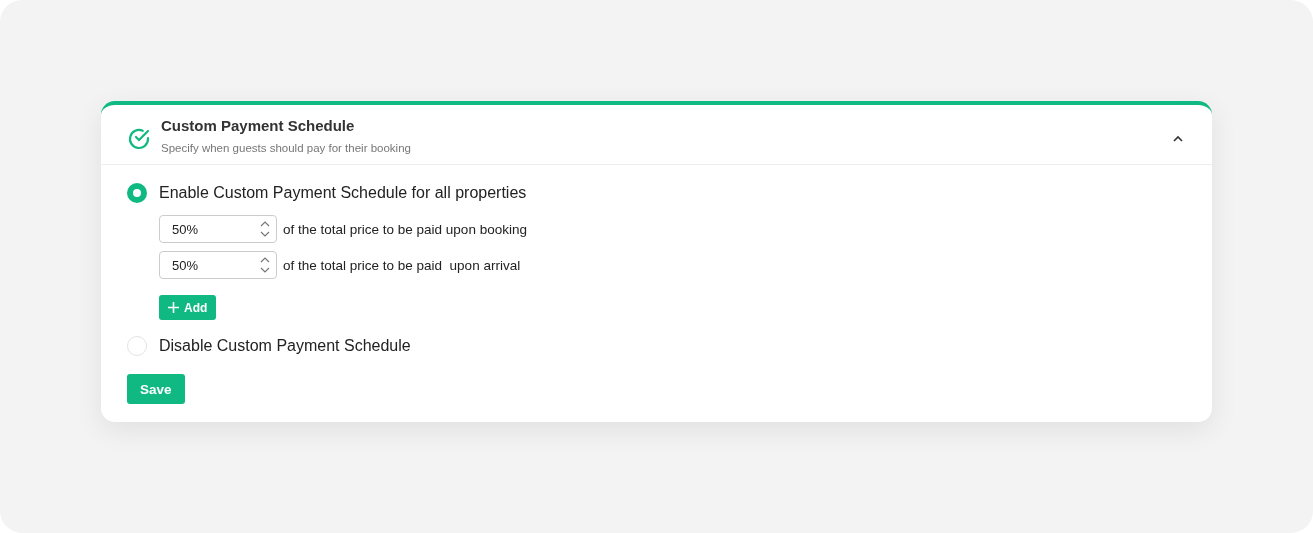 Image resolution: width=1313 pixels, height=533 pixels. Describe the element at coordinates (173, 307) in the screenshot. I see `plus-icon` at that location.